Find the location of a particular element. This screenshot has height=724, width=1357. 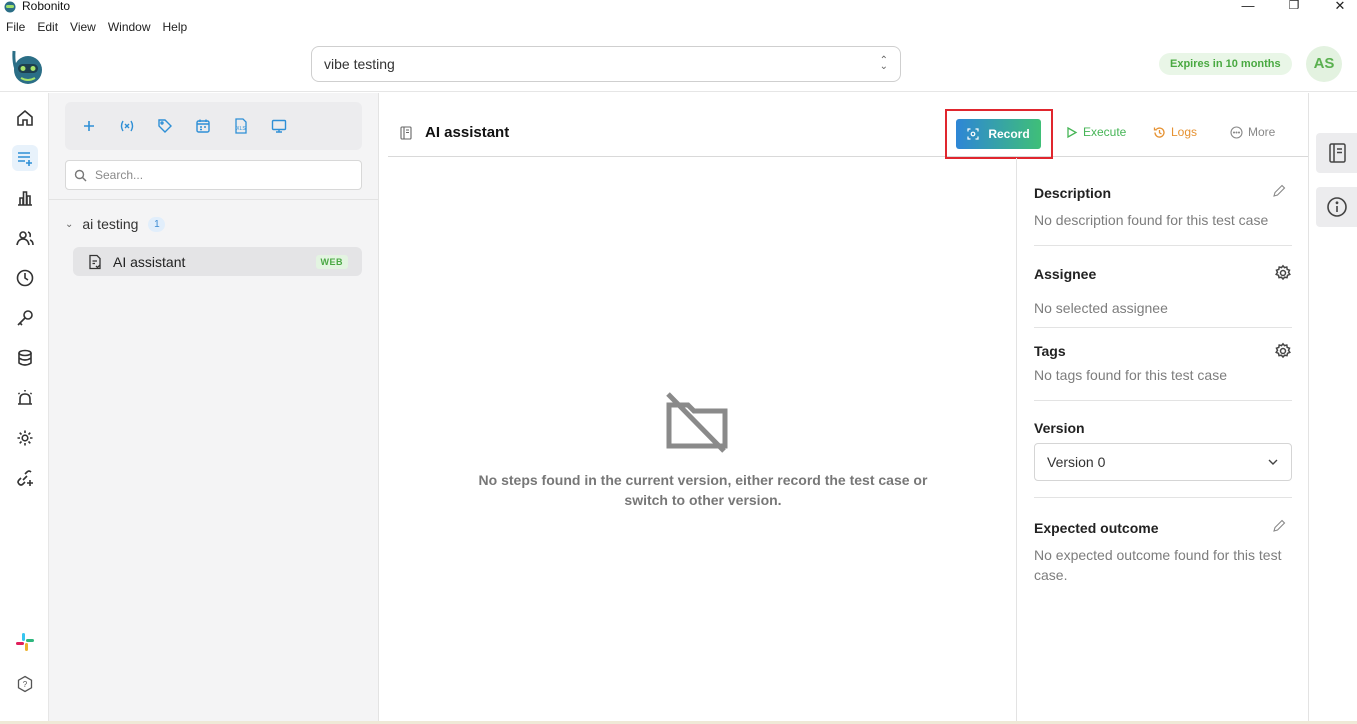

menu-help: Help is located at coordinates (175, 27).